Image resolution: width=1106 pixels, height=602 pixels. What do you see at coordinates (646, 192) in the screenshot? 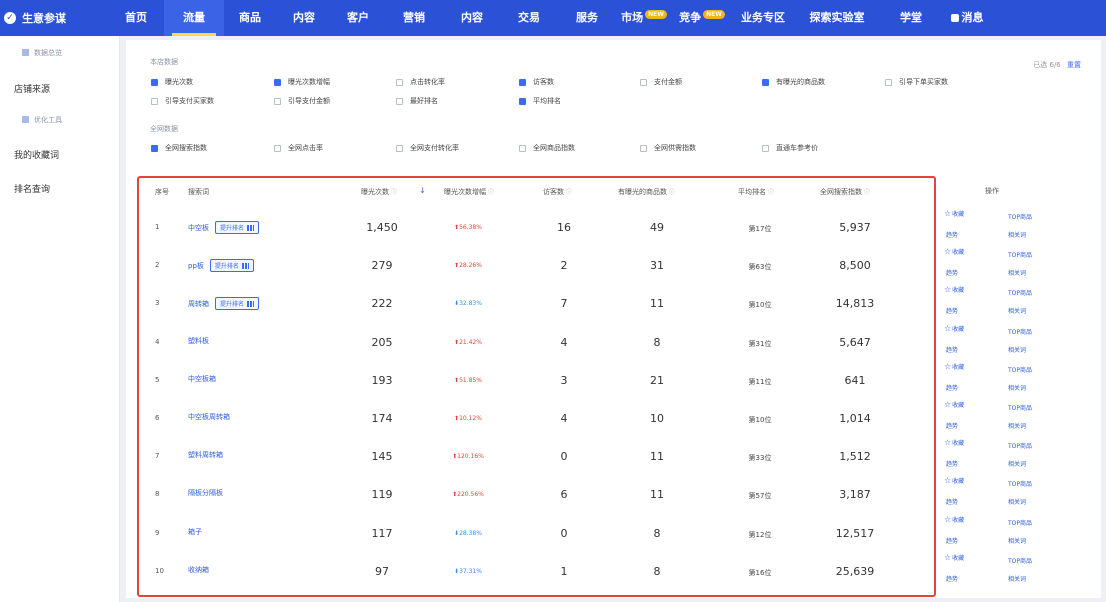
I see `header-goods: 有曝光的商品数 ⓘ` at bounding box center [646, 192].